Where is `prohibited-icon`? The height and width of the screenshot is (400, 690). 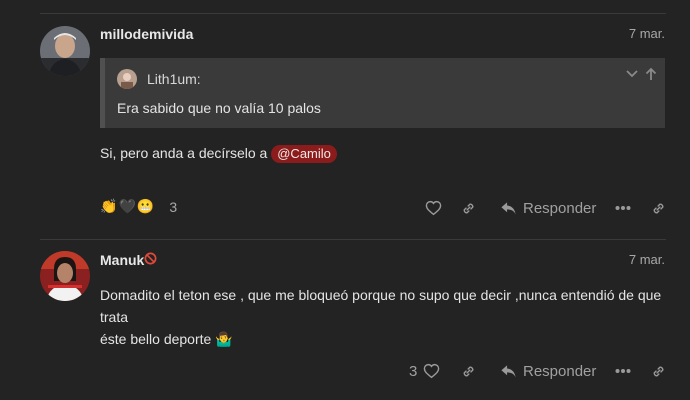
prohibited-icon is located at coordinates (150, 258).